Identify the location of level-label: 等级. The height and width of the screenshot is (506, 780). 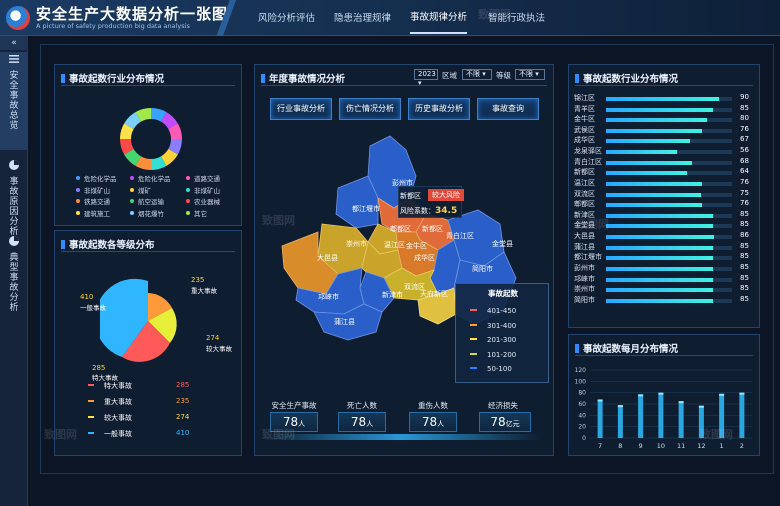
(503, 75).